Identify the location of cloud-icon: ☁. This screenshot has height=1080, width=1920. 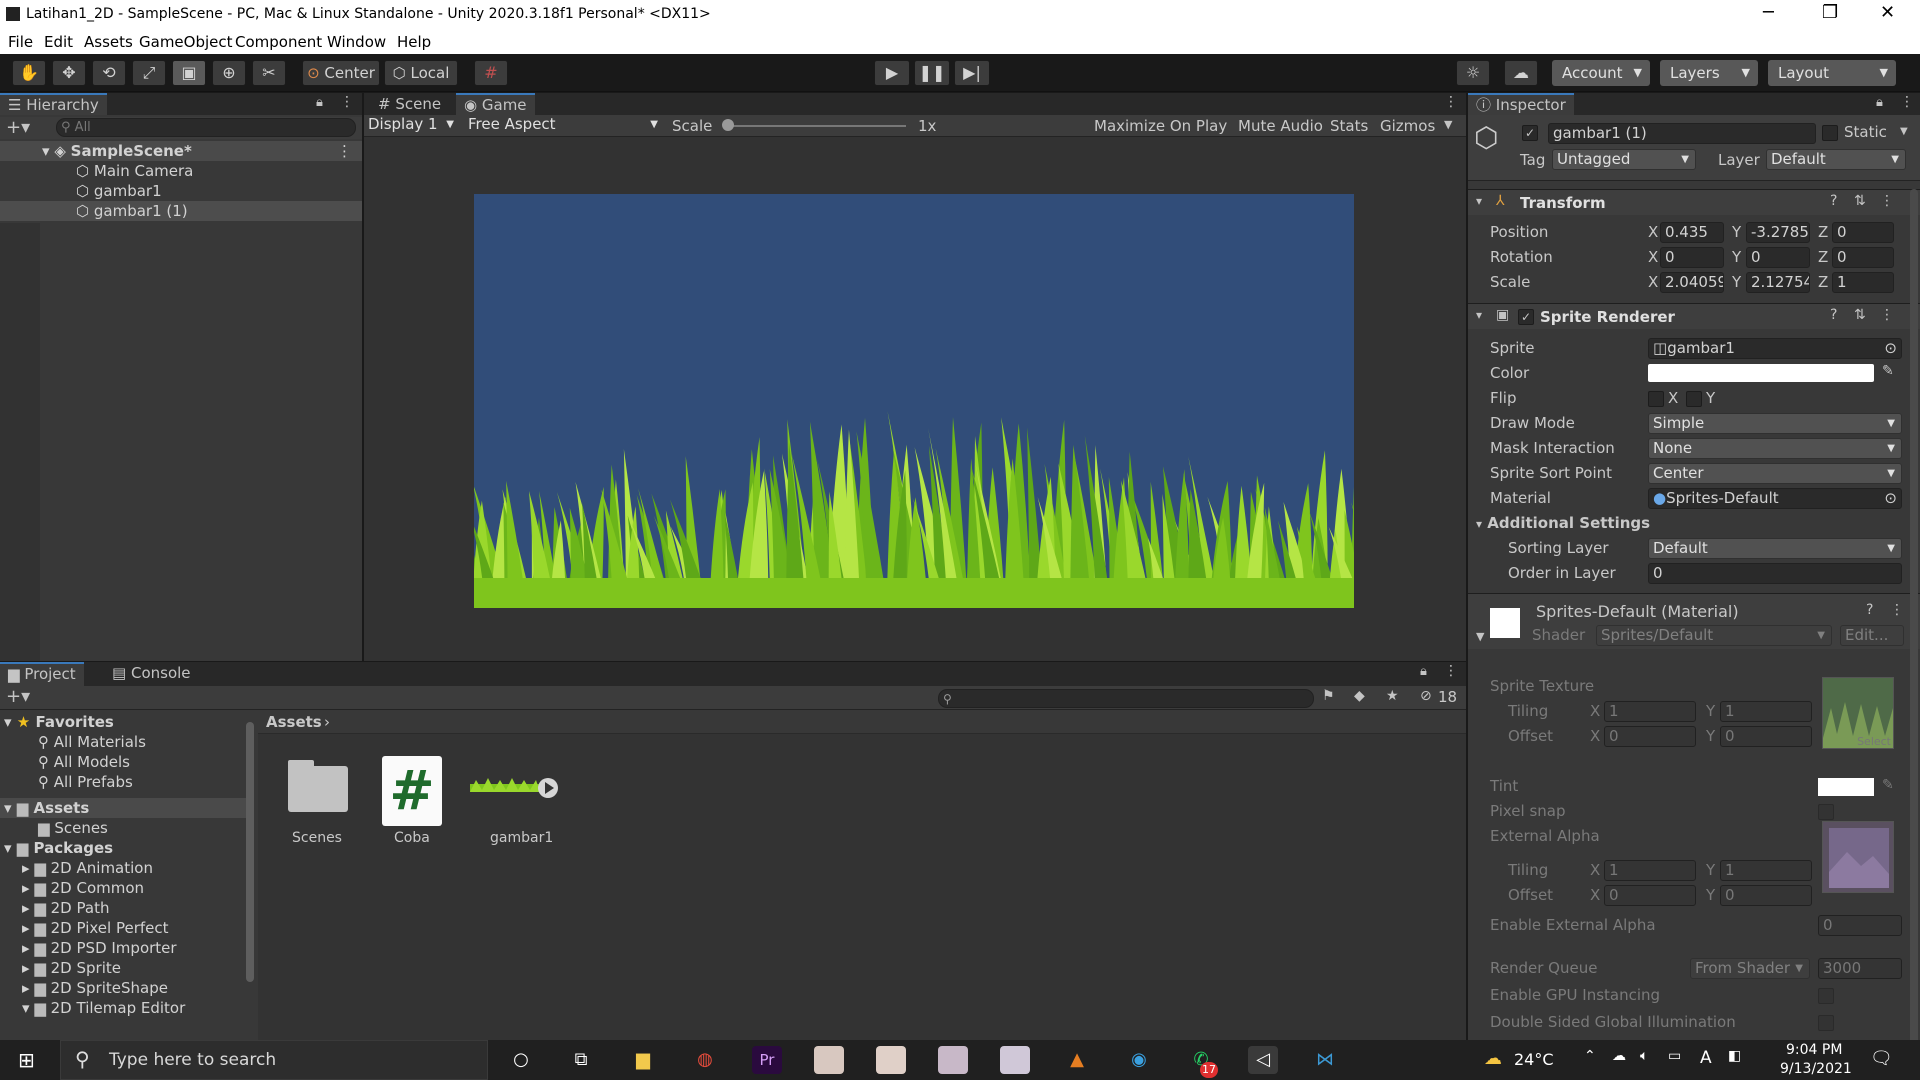
(1521, 73).